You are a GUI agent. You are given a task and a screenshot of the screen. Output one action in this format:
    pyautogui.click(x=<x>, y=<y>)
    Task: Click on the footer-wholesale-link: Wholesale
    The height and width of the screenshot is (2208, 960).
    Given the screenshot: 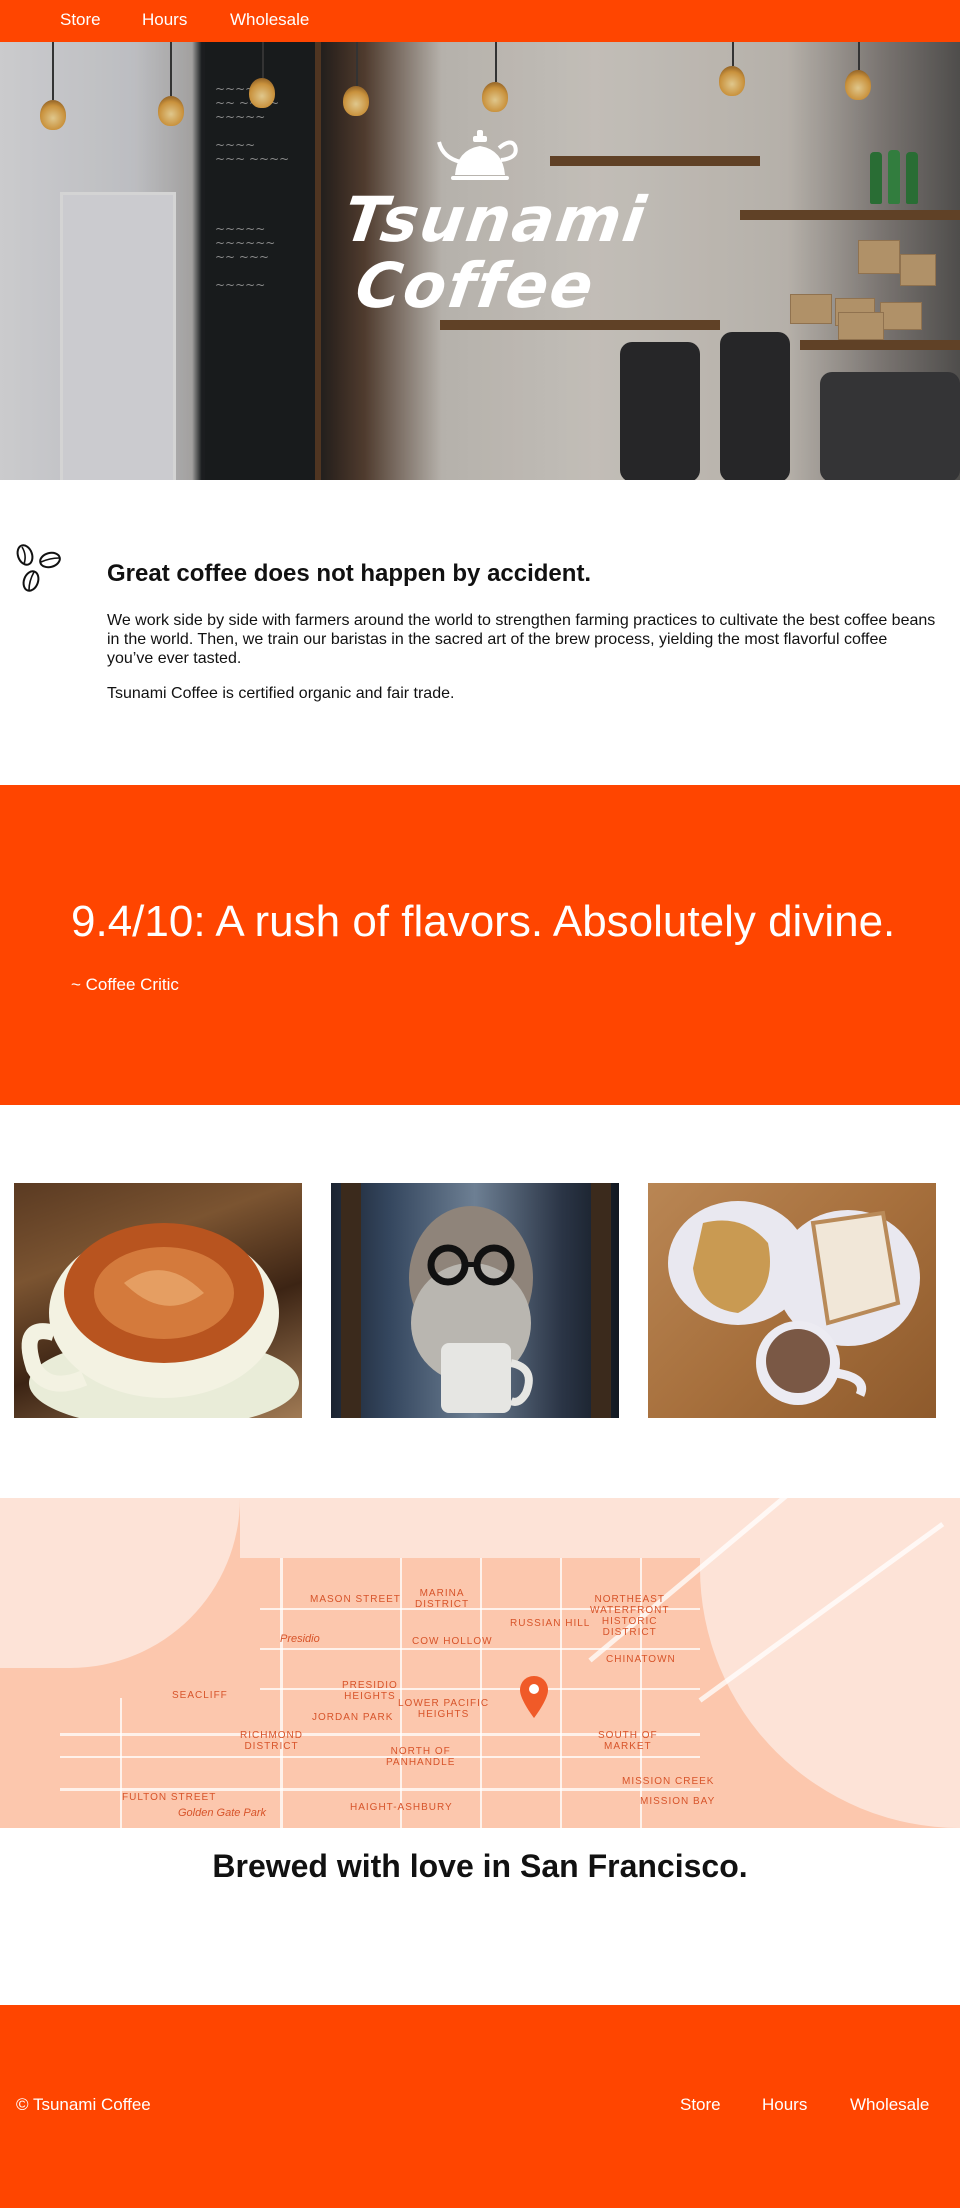 What is the action you would take?
    pyautogui.click(x=889, y=2105)
    